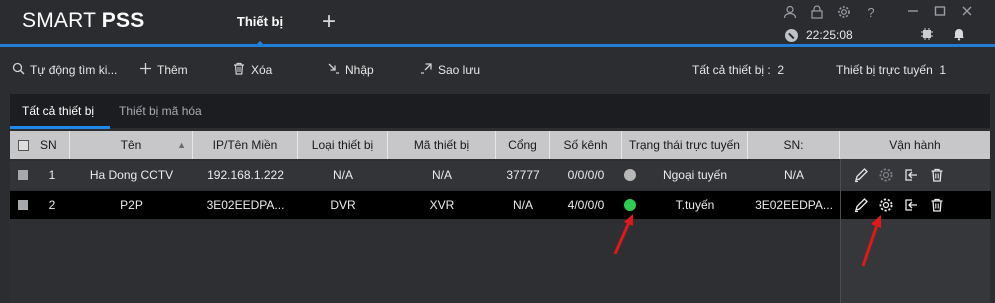 The width and height of the screenshot is (995, 303). What do you see at coordinates (630, 205) in the screenshot?
I see `online-status-dot` at bounding box center [630, 205].